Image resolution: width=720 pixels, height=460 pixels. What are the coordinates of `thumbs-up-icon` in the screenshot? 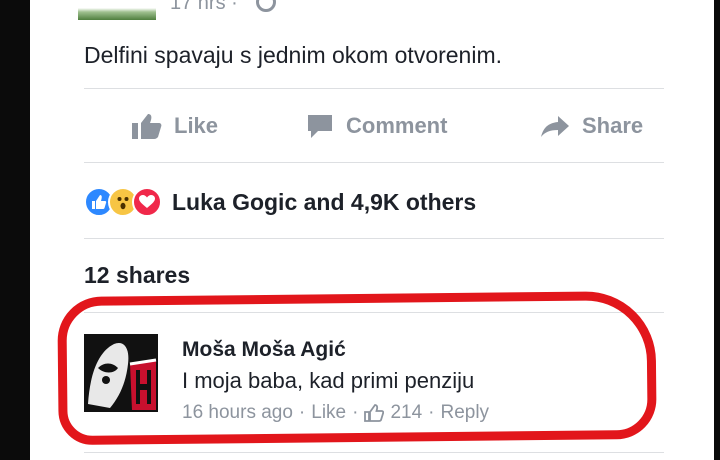 It's located at (147, 126).